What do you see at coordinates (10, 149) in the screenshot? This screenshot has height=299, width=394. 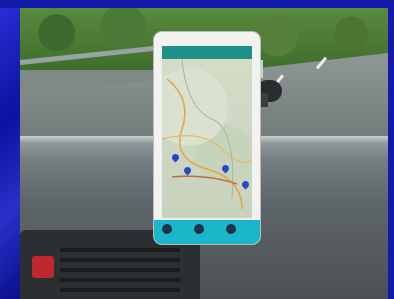 I see `frame-left-border` at bounding box center [10, 149].